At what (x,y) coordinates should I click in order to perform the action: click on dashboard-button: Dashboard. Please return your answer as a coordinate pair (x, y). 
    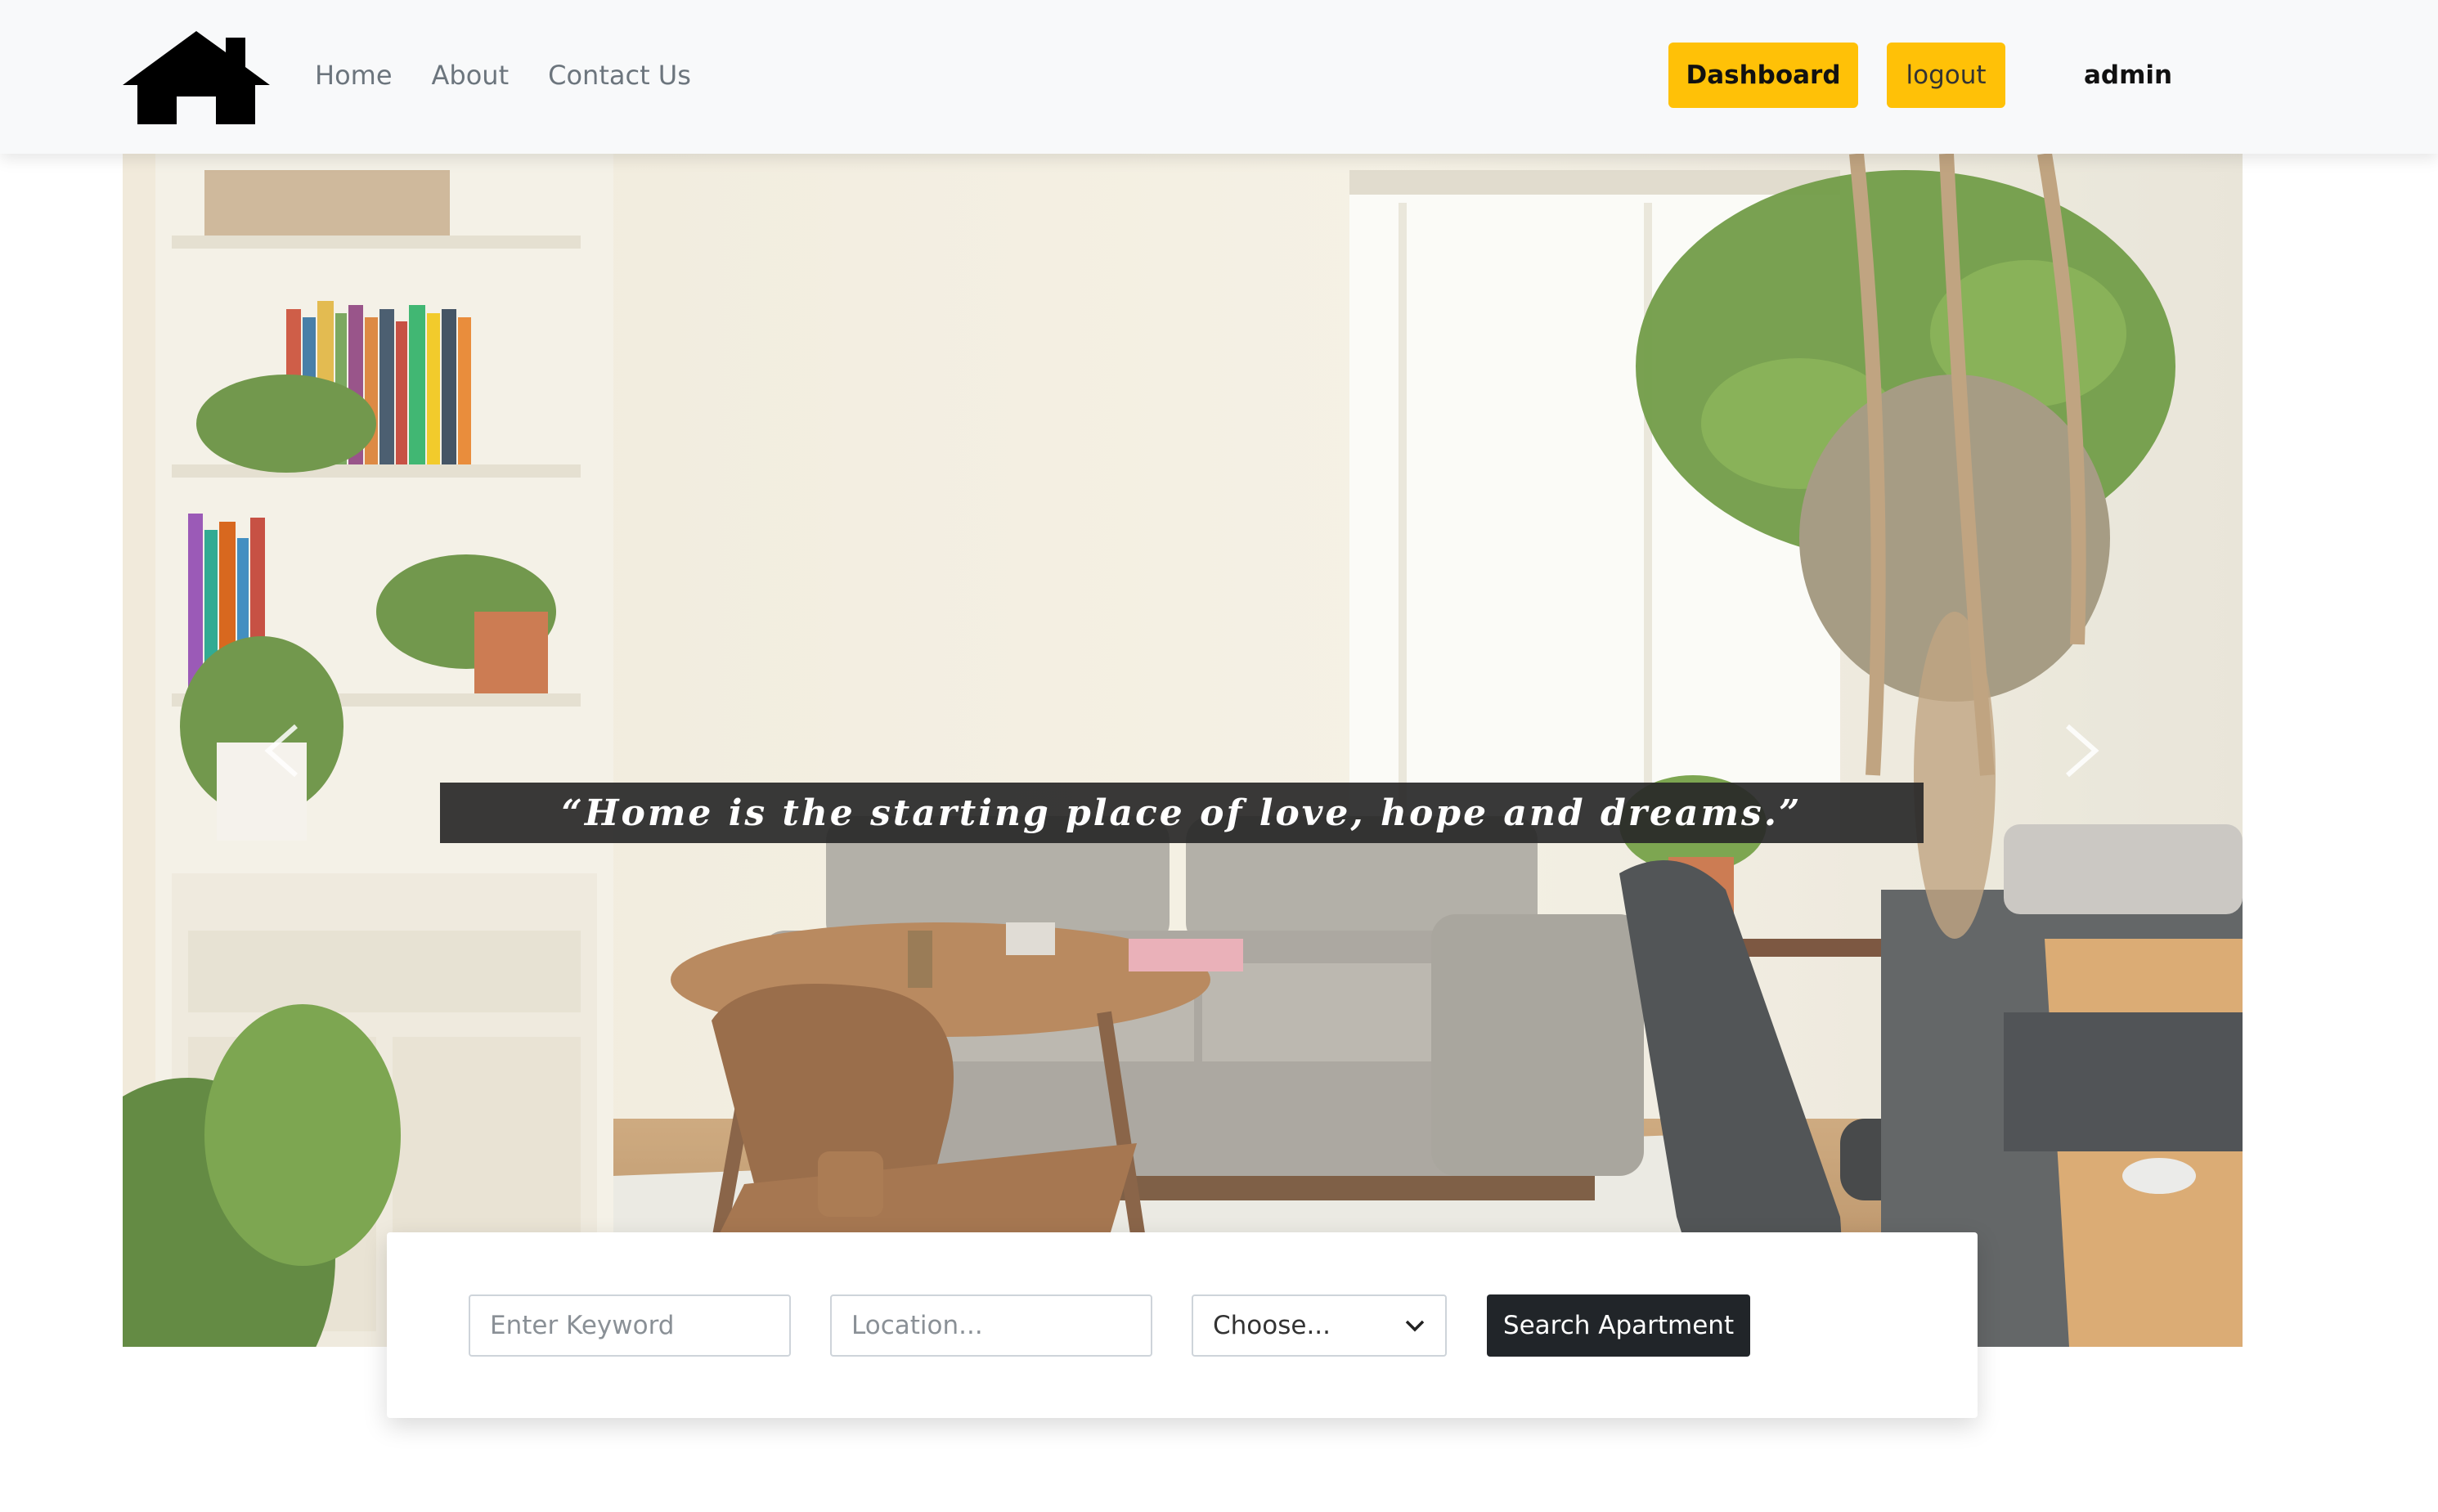
    Looking at the image, I should click on (1763, 76).